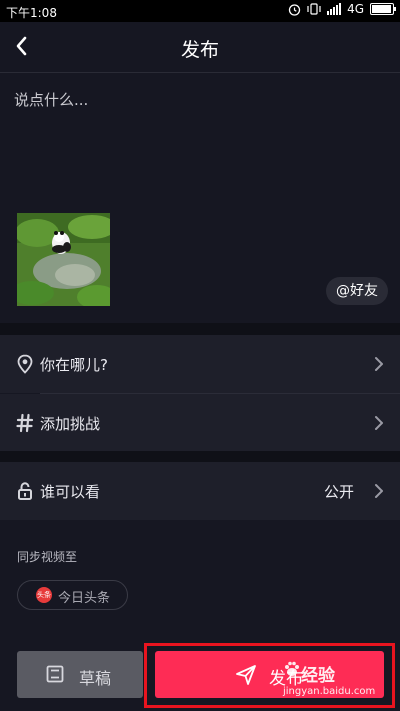  What do you see at coordinates (200, 423) in the screenshot?
I see `challenge-row: 添加挑战` at bounding box center [200, 423].